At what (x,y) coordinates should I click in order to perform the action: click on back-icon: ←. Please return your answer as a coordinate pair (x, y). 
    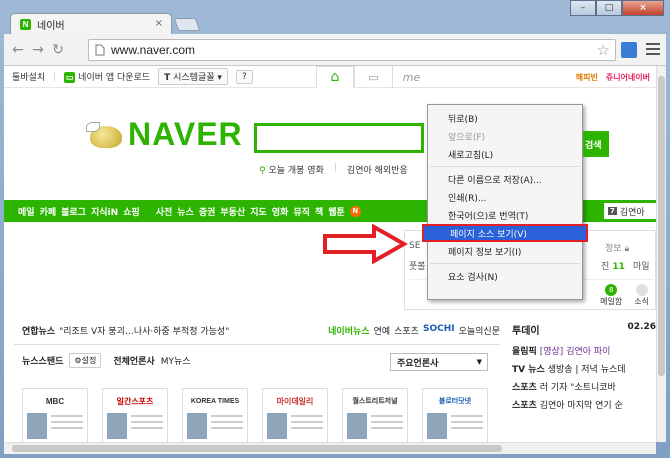
    Looking at the image, I should click on (18, 50).